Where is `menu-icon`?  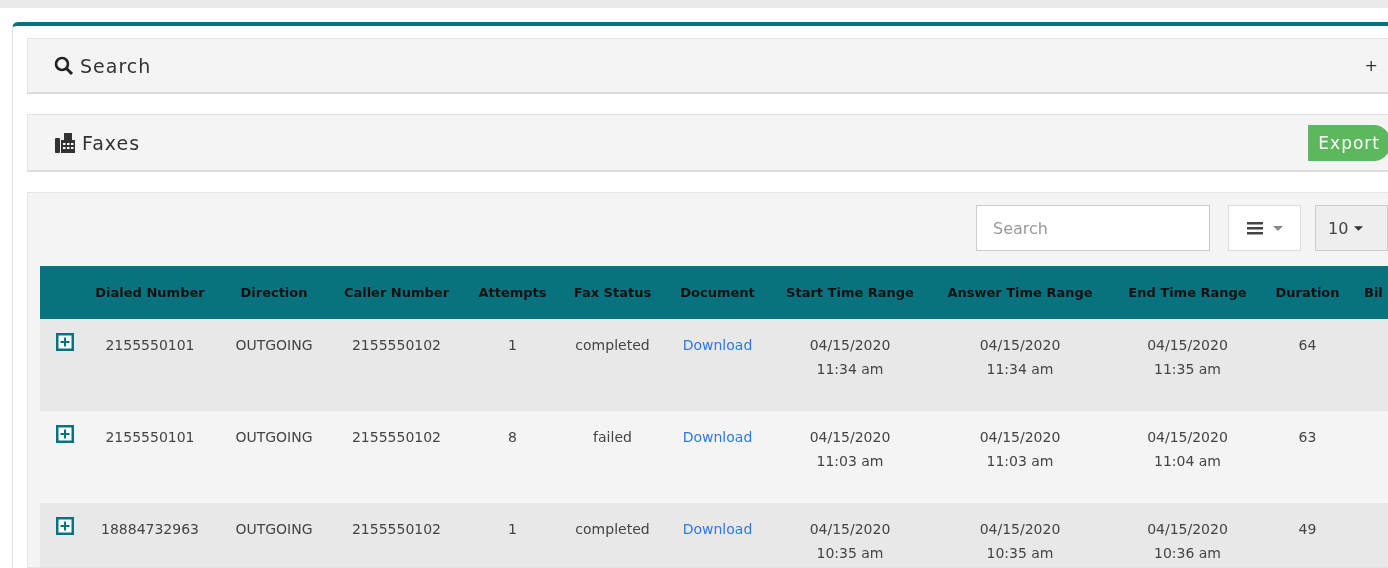
menu-icon is located at coordinates (1254, 228).